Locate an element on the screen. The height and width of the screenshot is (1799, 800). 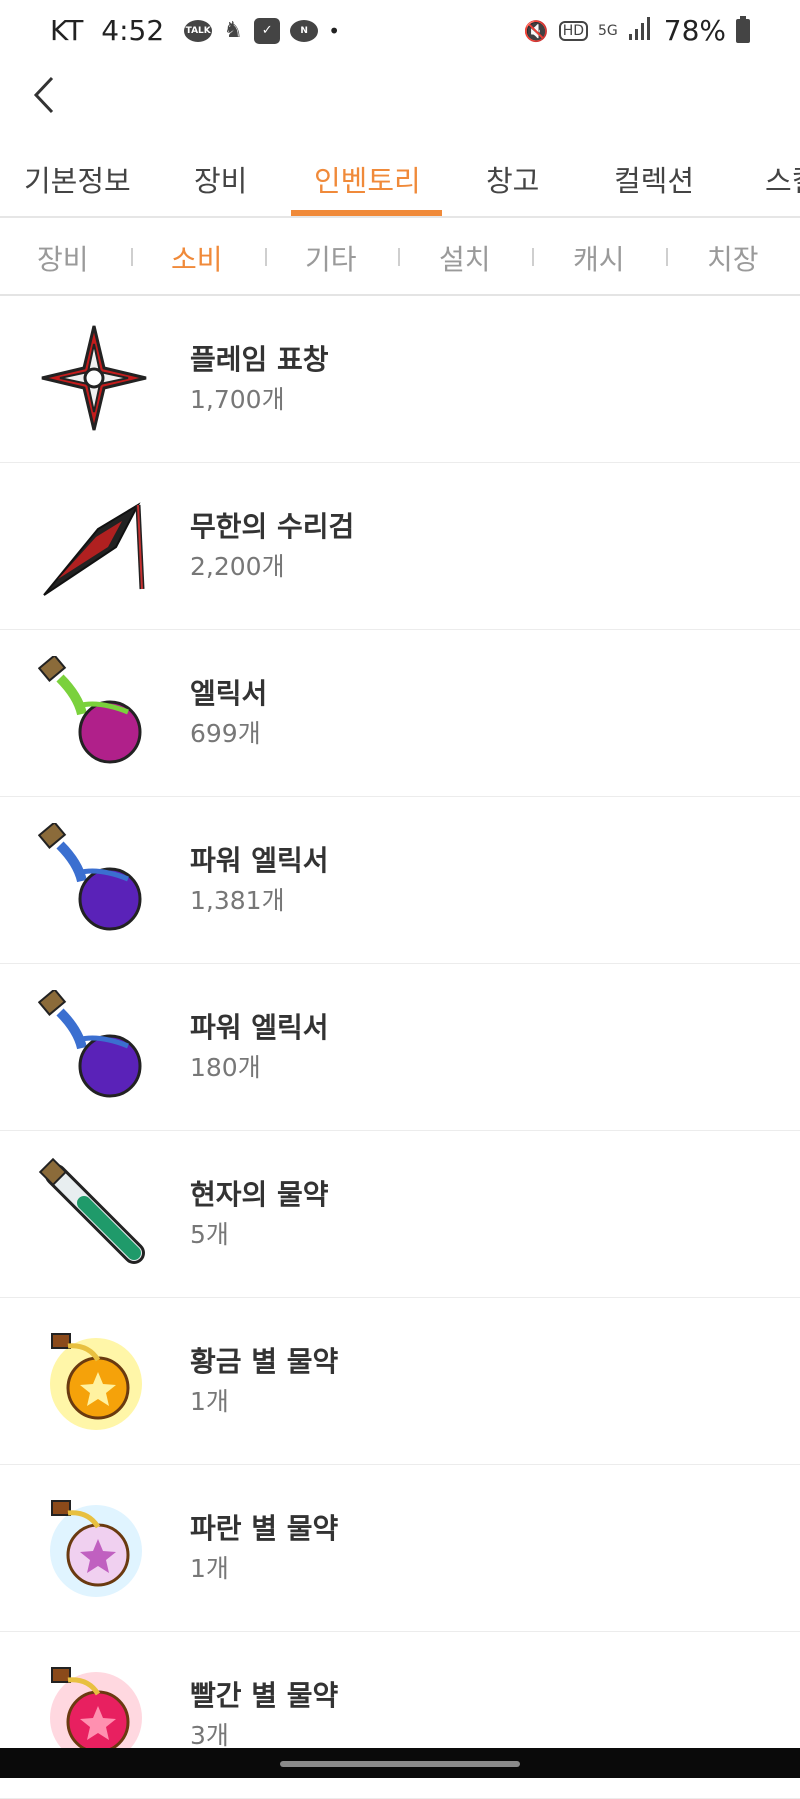
subtab-etc: 기타 is located at coordinates (331, 258).